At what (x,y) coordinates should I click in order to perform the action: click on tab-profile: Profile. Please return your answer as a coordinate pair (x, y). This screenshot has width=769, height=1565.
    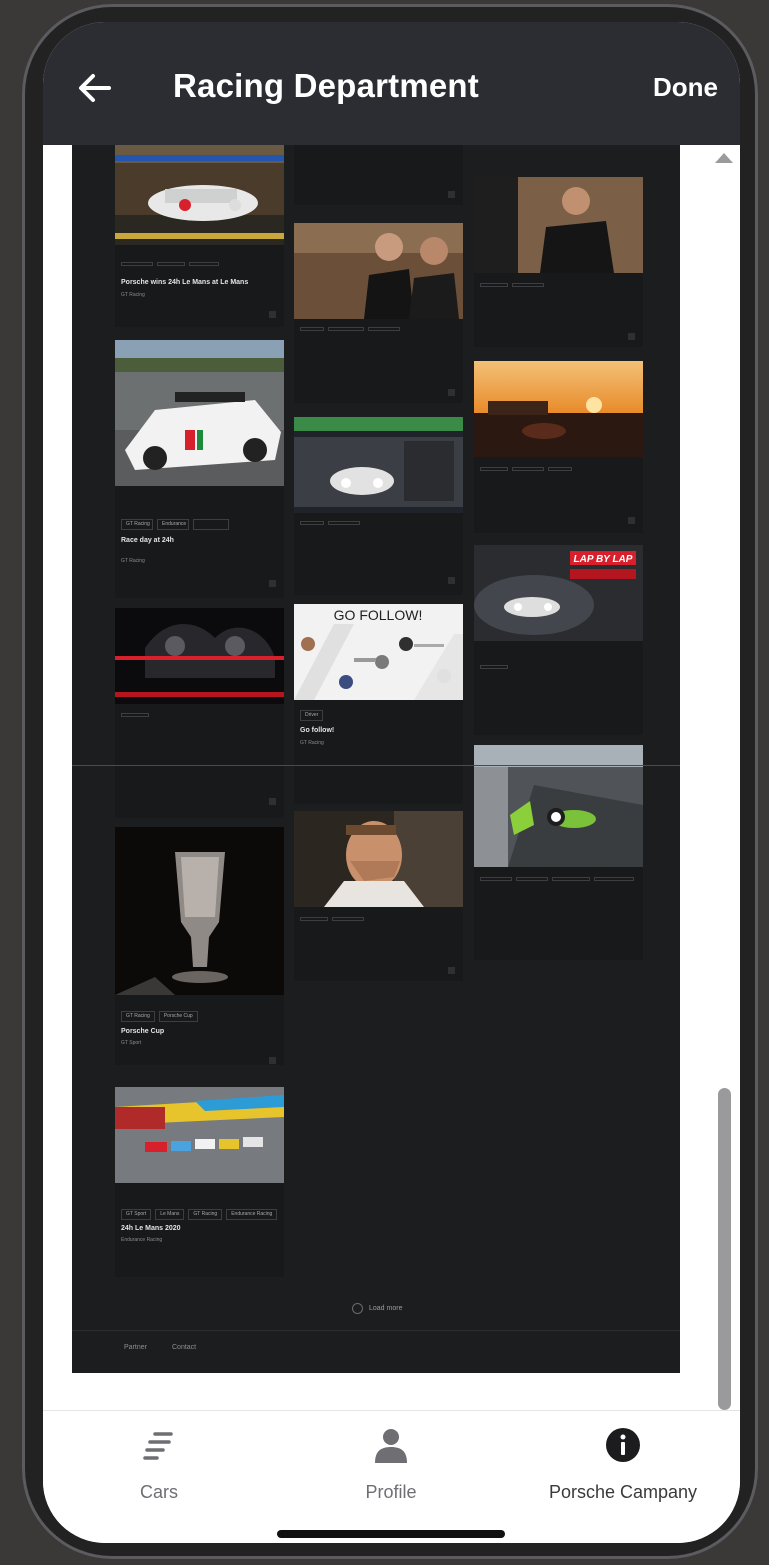
    Looking at the image, I should click on (391, 1477).